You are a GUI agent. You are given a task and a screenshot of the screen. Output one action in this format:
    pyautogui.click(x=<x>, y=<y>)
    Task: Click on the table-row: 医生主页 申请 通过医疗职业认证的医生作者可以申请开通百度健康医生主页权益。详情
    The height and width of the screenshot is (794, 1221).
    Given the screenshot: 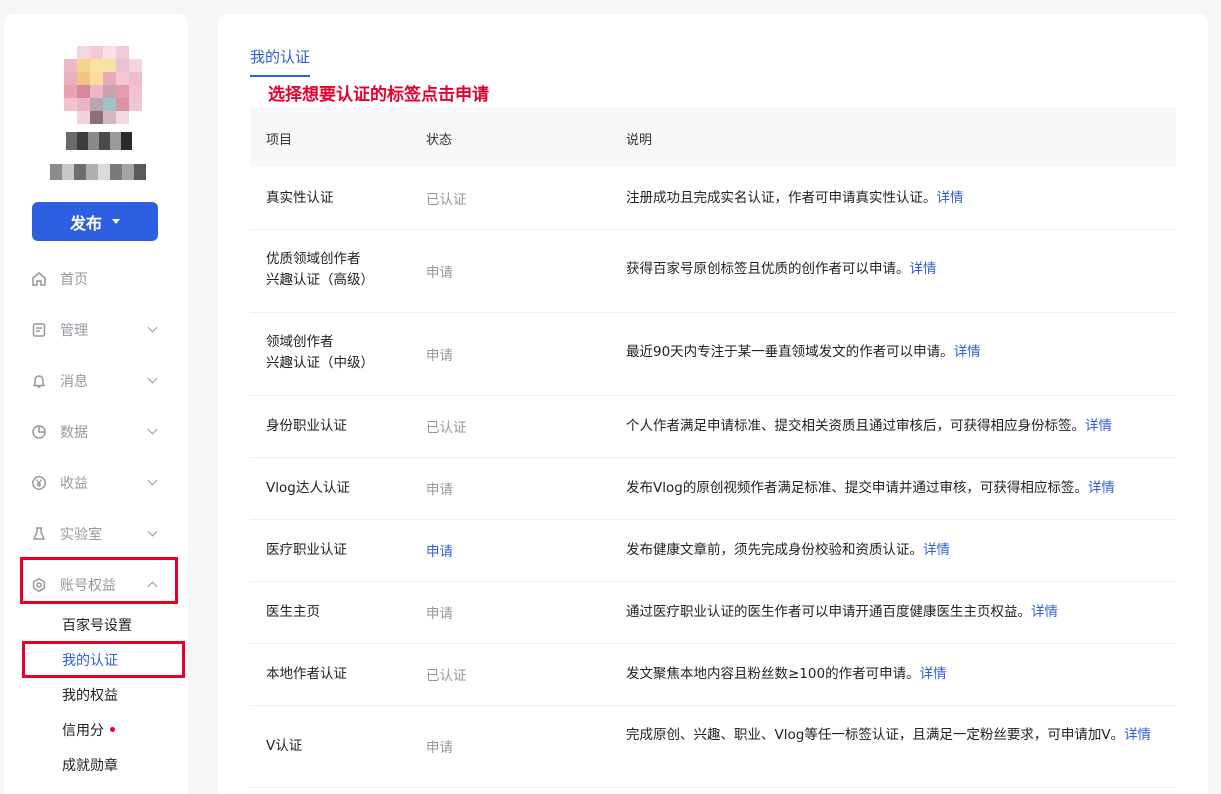 What is the action you would take?
    pyautogui.click(x=713, y=613)
    